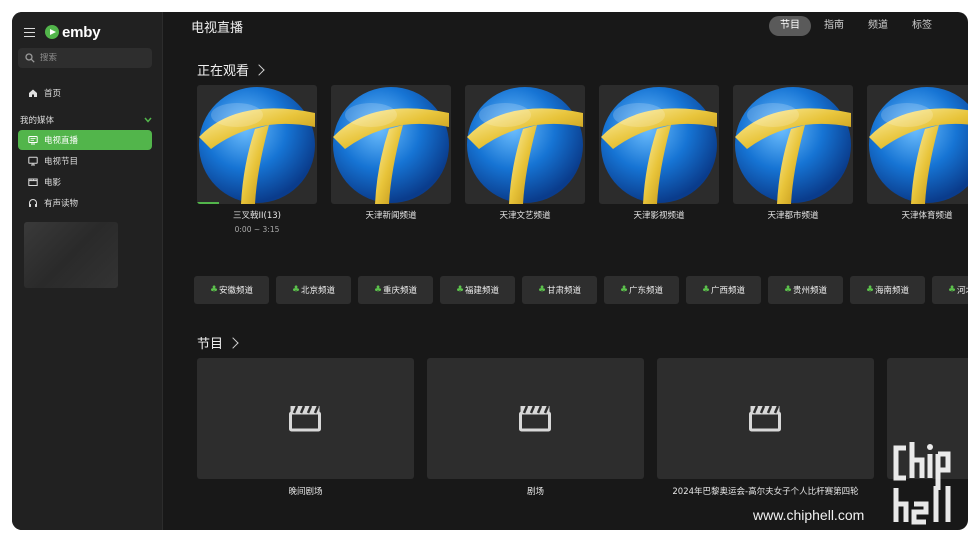  What do you see at coordinates (148, 120) in the screenshot?
I see `chevron-down-icon` at bounding box center [148, 120].